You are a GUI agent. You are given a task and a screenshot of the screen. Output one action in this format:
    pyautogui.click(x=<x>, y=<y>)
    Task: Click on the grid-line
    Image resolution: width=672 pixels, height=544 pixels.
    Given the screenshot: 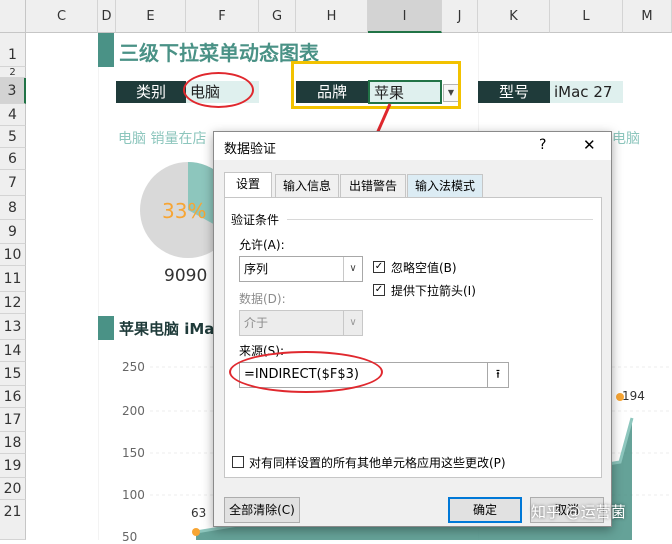 What is the action you would take?
    pyautogui.click(x=98, y=286)
    